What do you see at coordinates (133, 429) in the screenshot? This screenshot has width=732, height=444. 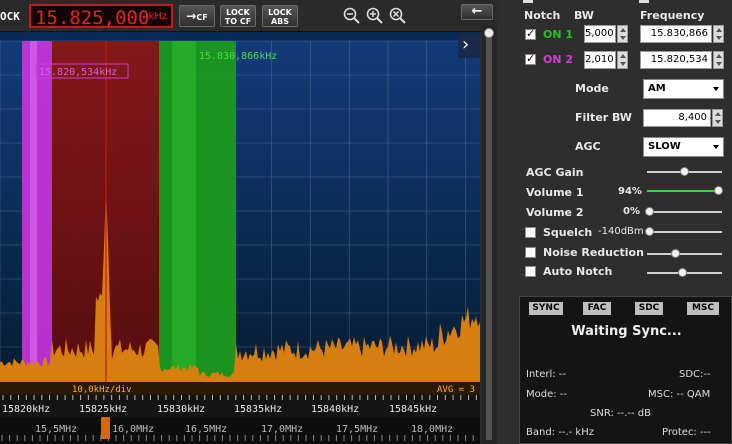 I see `scale-label: 16,0MHz` at bounding box center [133, 429].